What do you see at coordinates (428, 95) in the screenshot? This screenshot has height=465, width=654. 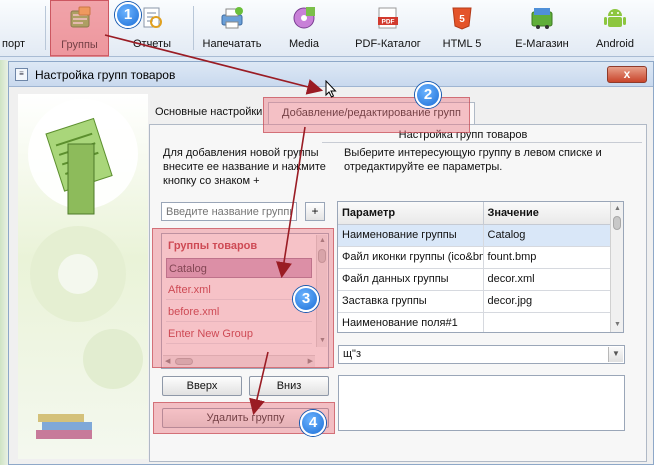 I see `step-badge: 2` at bounding box center [428, 95].